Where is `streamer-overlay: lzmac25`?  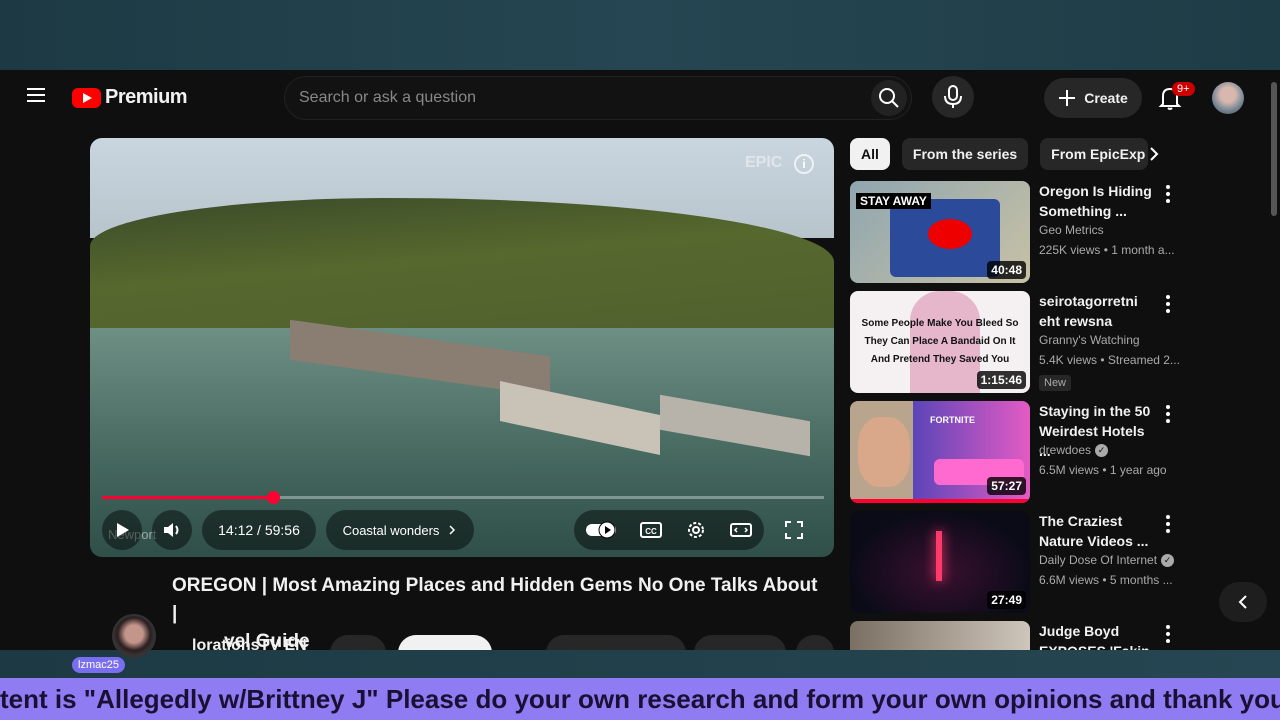
streamer-overlay: lzmac25 is located at coordinates (134, 638).